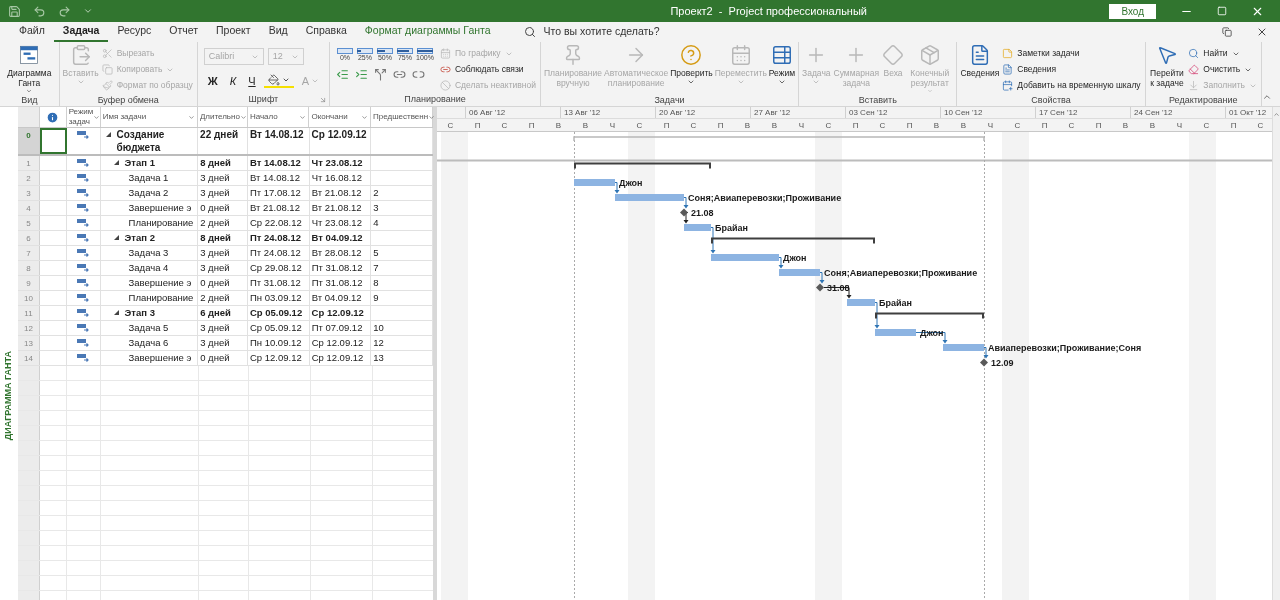  What do you see at coordinates (29, 193) in the screenshot?
I see `row-number: 3` at bounding box center [29, 193].